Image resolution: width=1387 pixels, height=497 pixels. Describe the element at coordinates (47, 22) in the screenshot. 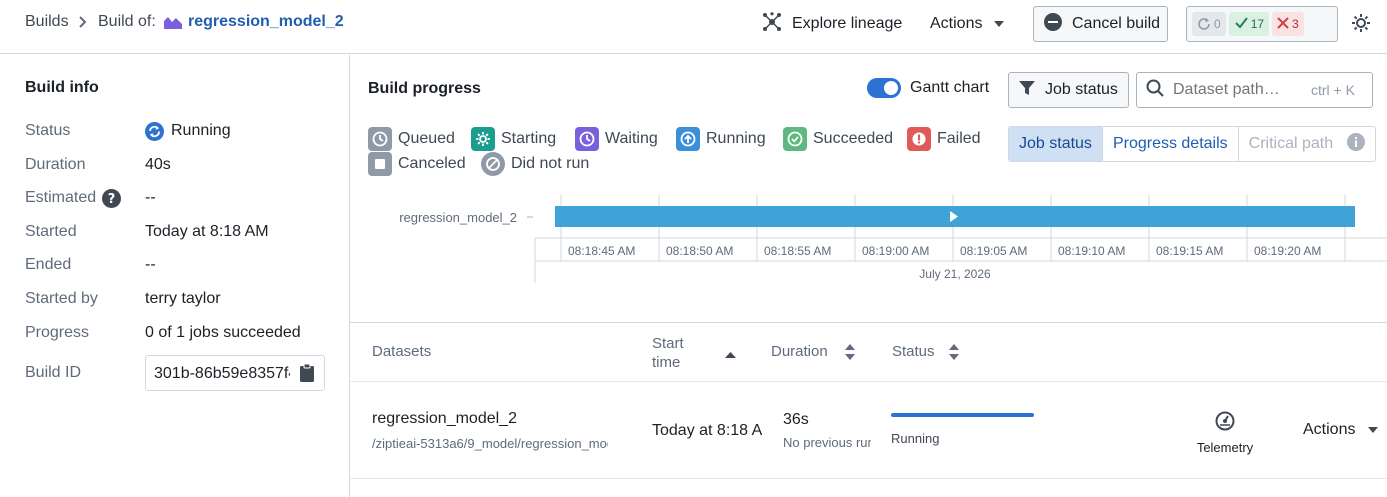

I see `breadcrumb-builds: Builds` at that location.